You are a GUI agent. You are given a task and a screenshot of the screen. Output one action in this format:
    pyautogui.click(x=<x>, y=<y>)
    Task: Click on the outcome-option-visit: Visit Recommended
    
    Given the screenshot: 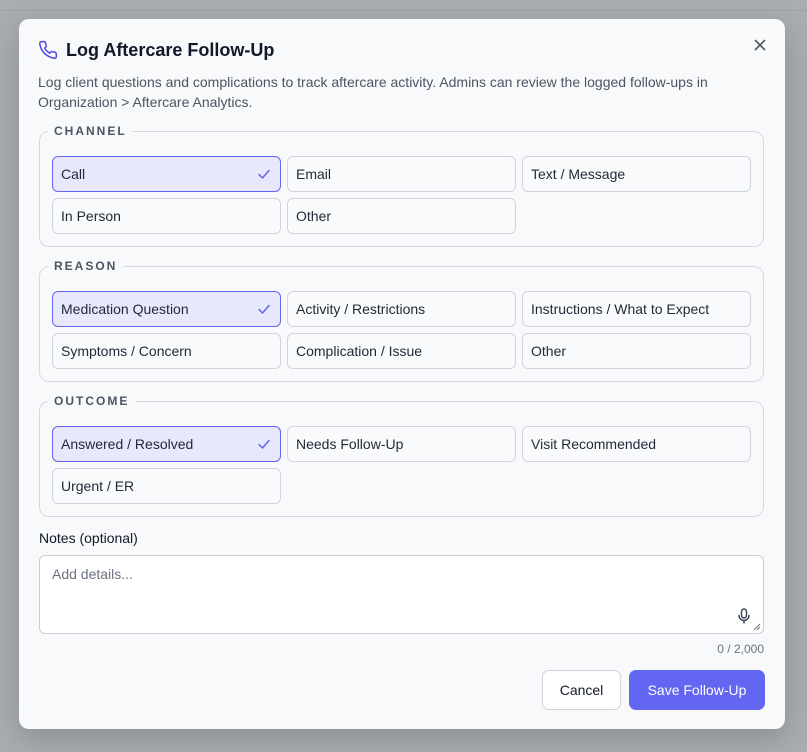 What is the action you would take?
    pyautogui.click(x=636, y=444)
    